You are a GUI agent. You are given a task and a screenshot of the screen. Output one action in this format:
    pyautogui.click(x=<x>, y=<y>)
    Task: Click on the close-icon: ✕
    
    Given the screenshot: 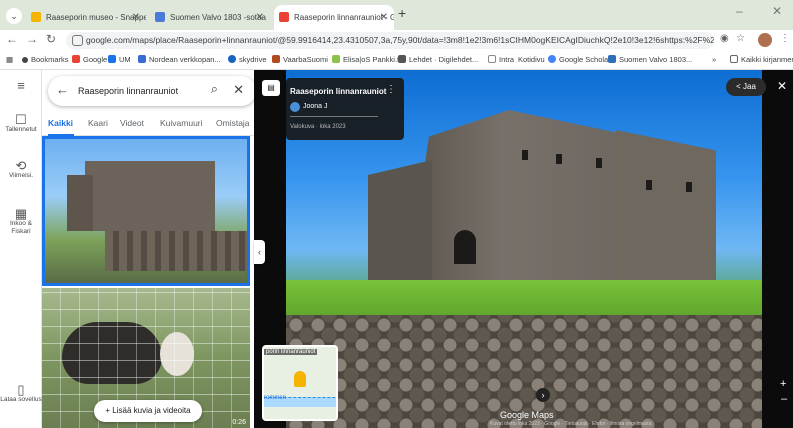 What is the action you would take?
    pyautogui.click(x=238, y=90)
    